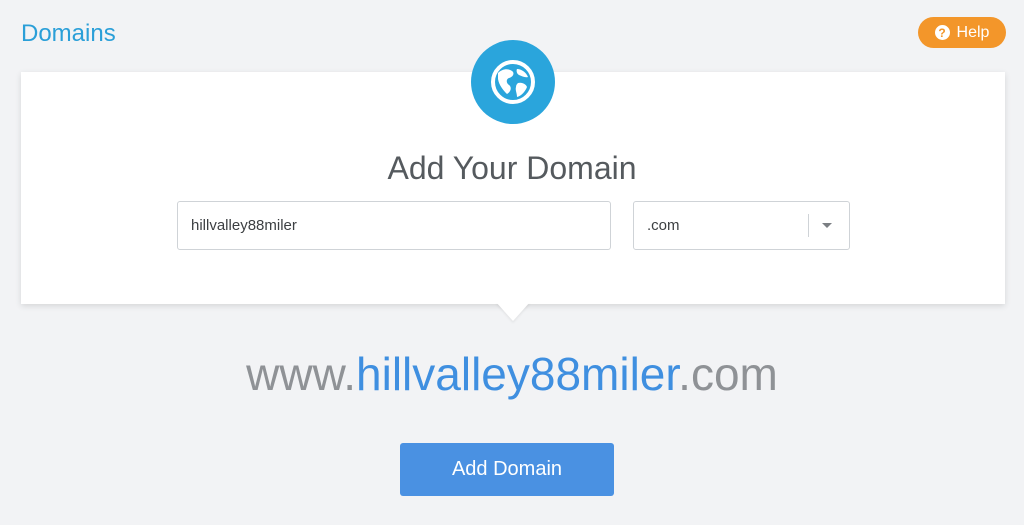 This screenshot has width=1024, height=525. I want to click on select-divider, so click(808, 225).